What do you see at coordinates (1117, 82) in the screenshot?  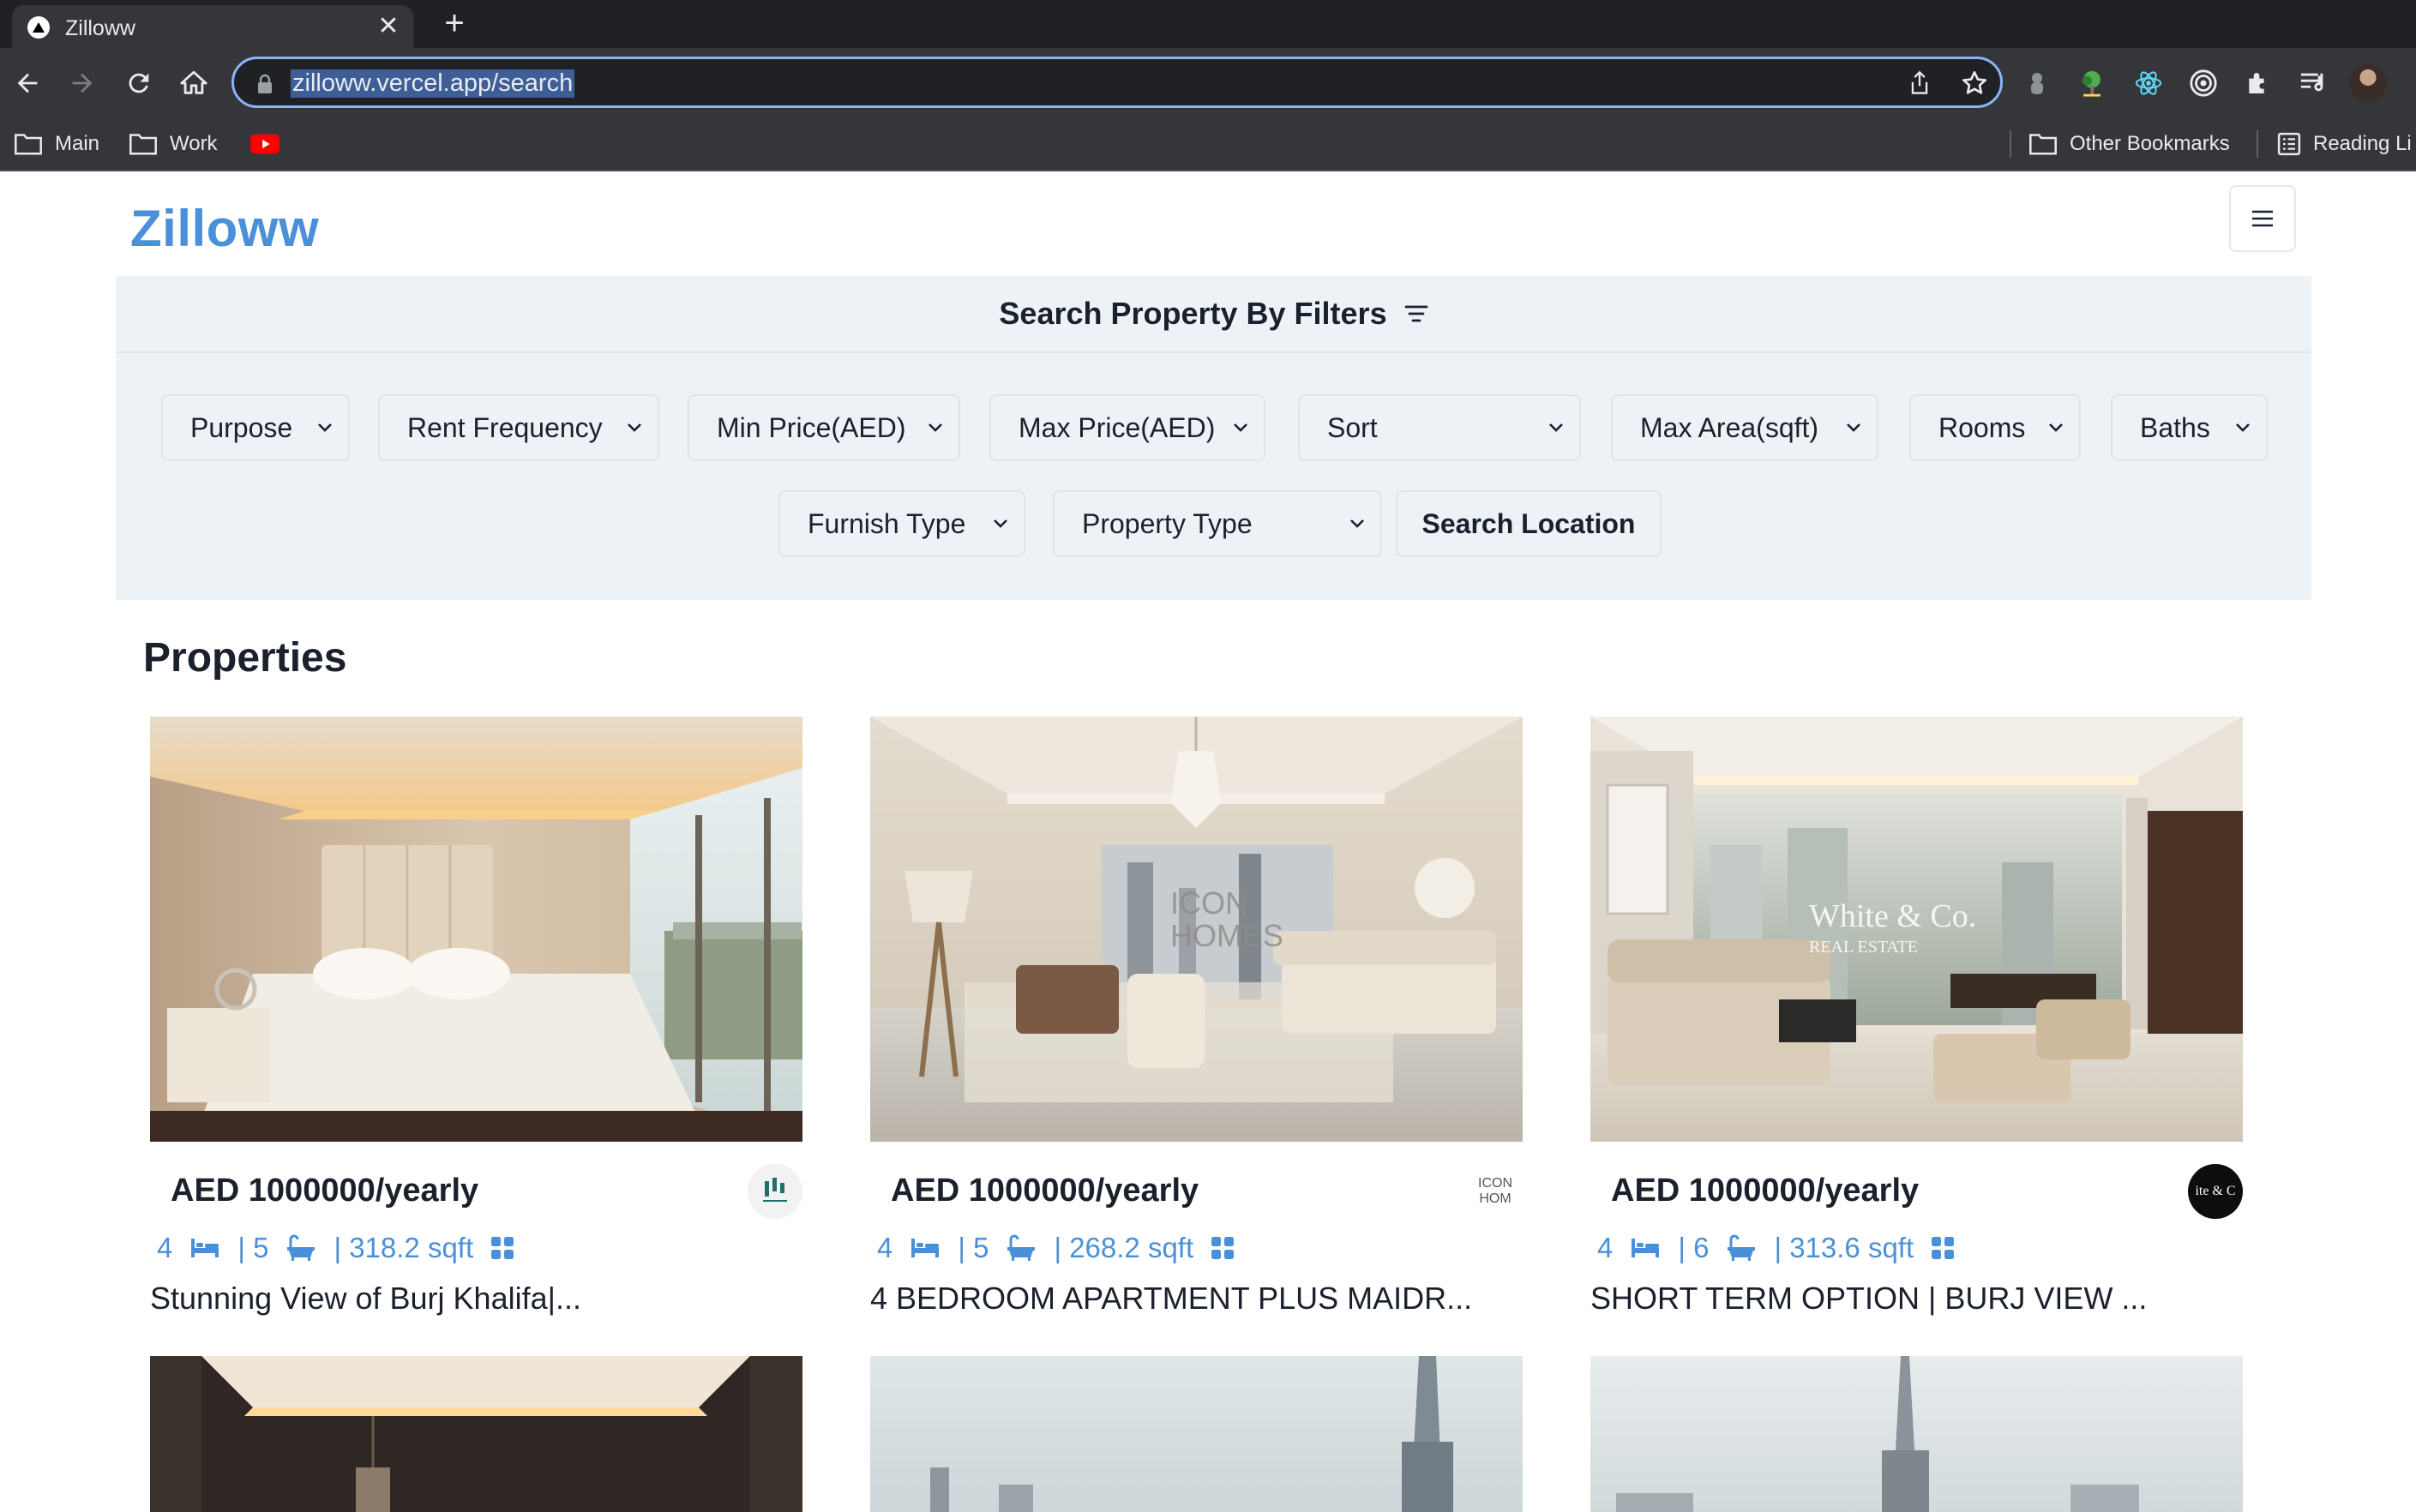 I see `address-bar: zilloww.vercel.app/search` at bounding box center [1117, 82].